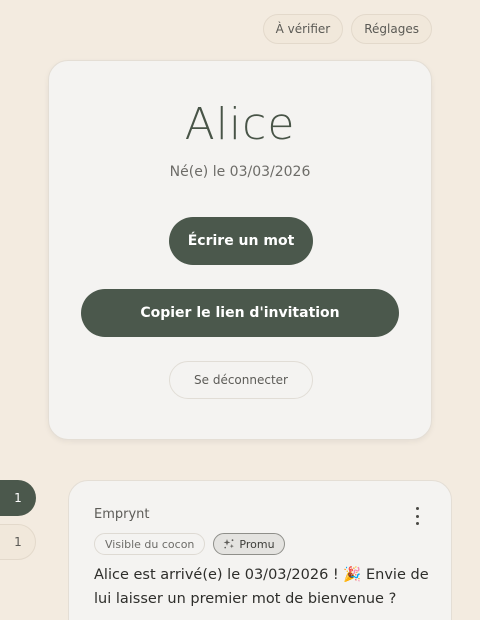 This screenshot has height=620, width=480. What do you see at coordinates (240, 172) in the screenshot?
I see `birth-date: Né(e) le 03/03/2026` at bounding box center [240, 172].